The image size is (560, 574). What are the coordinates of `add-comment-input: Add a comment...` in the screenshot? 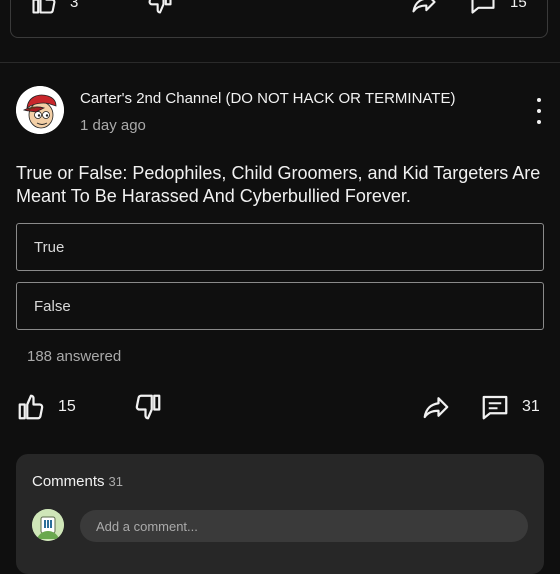 It's located at (304, 526).